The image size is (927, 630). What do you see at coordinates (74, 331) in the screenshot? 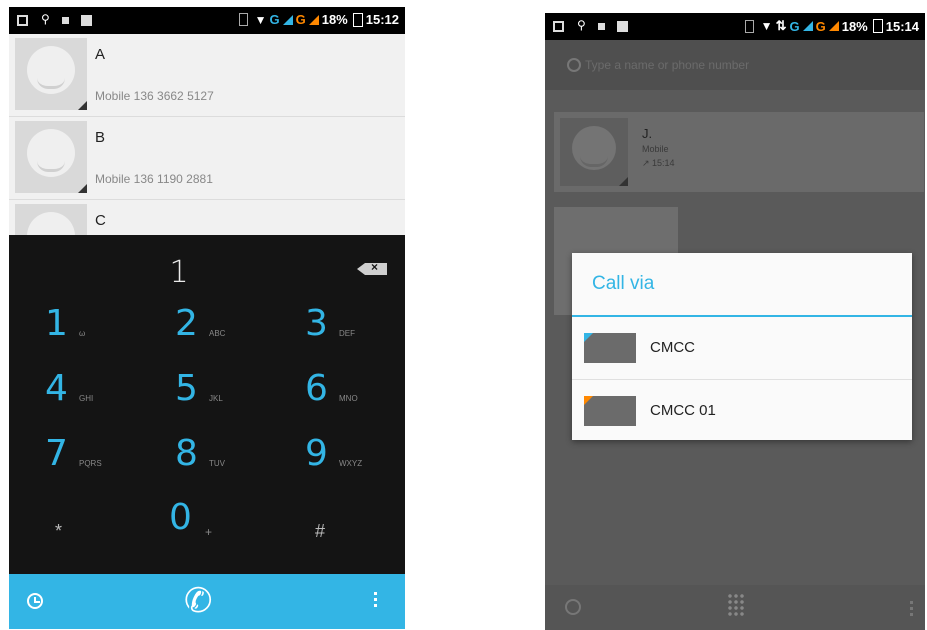
I see `key-1: 1ω` at bounding box center [74, 331].